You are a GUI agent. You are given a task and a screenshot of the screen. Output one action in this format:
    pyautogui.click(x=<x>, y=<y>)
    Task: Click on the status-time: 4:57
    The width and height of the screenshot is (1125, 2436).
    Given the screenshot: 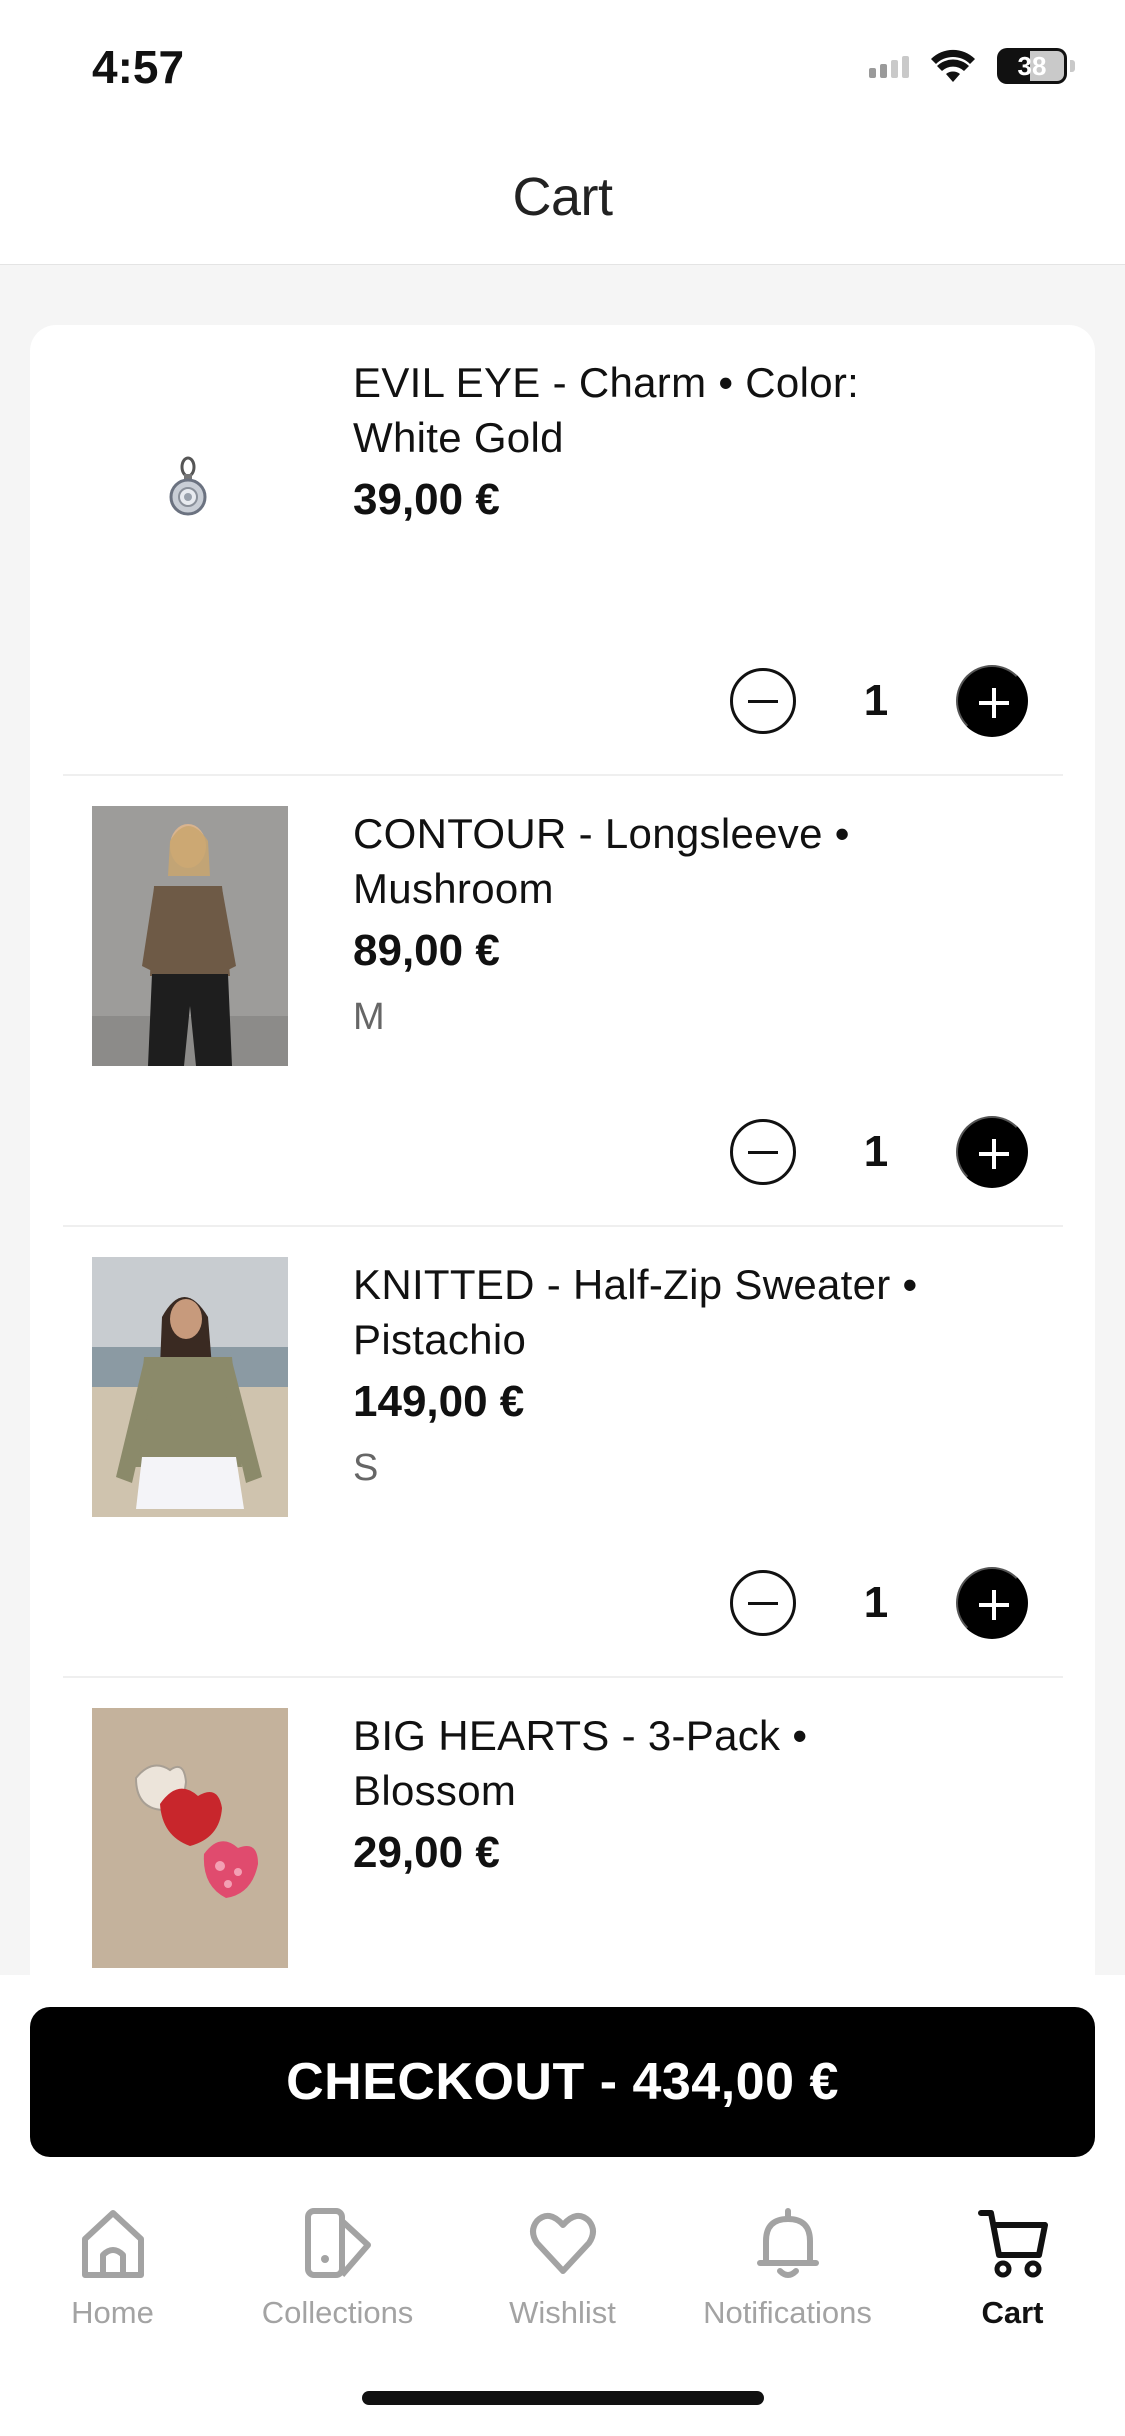 What is the action you would take?
    pyautogui.click(x=138, y=67)
    